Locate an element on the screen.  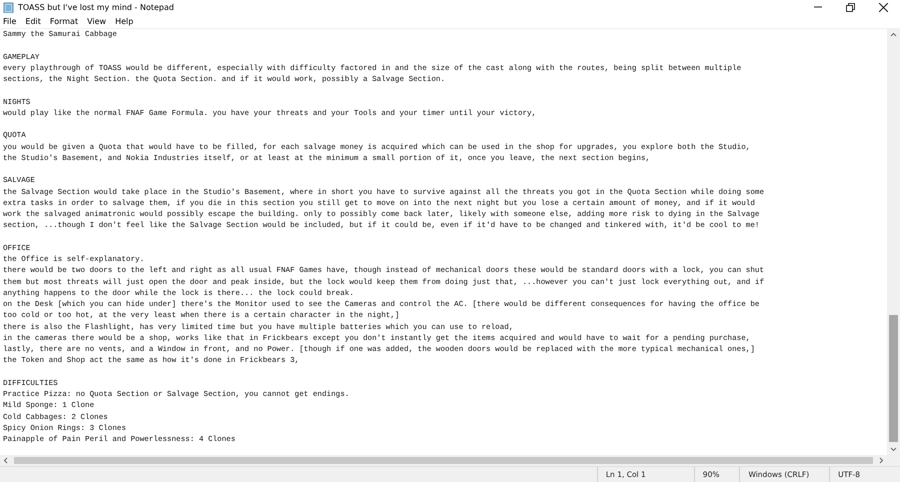
vertical-scrollbar is located at coordinates (893, 242).